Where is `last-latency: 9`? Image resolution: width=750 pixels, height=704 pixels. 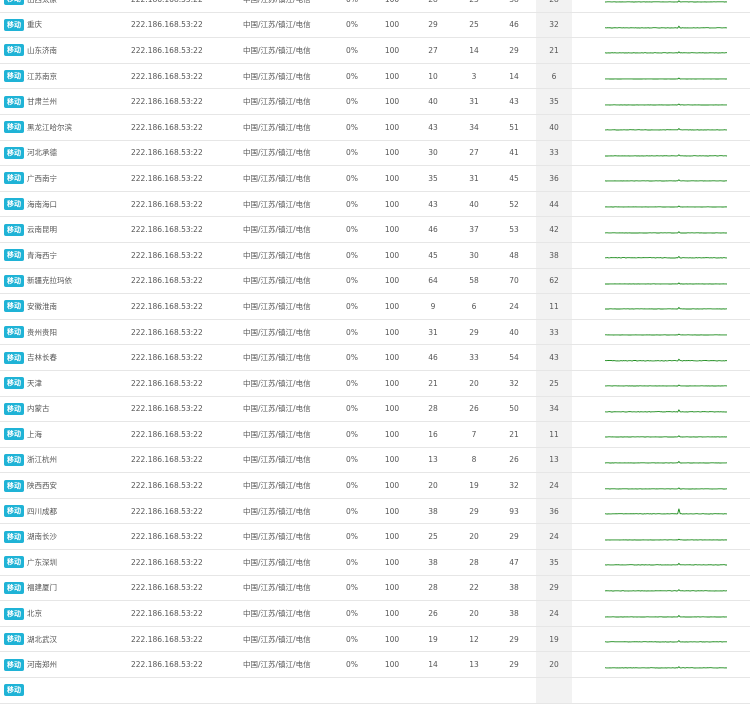
last-latency: 9 is located at coordinates (433, 306).